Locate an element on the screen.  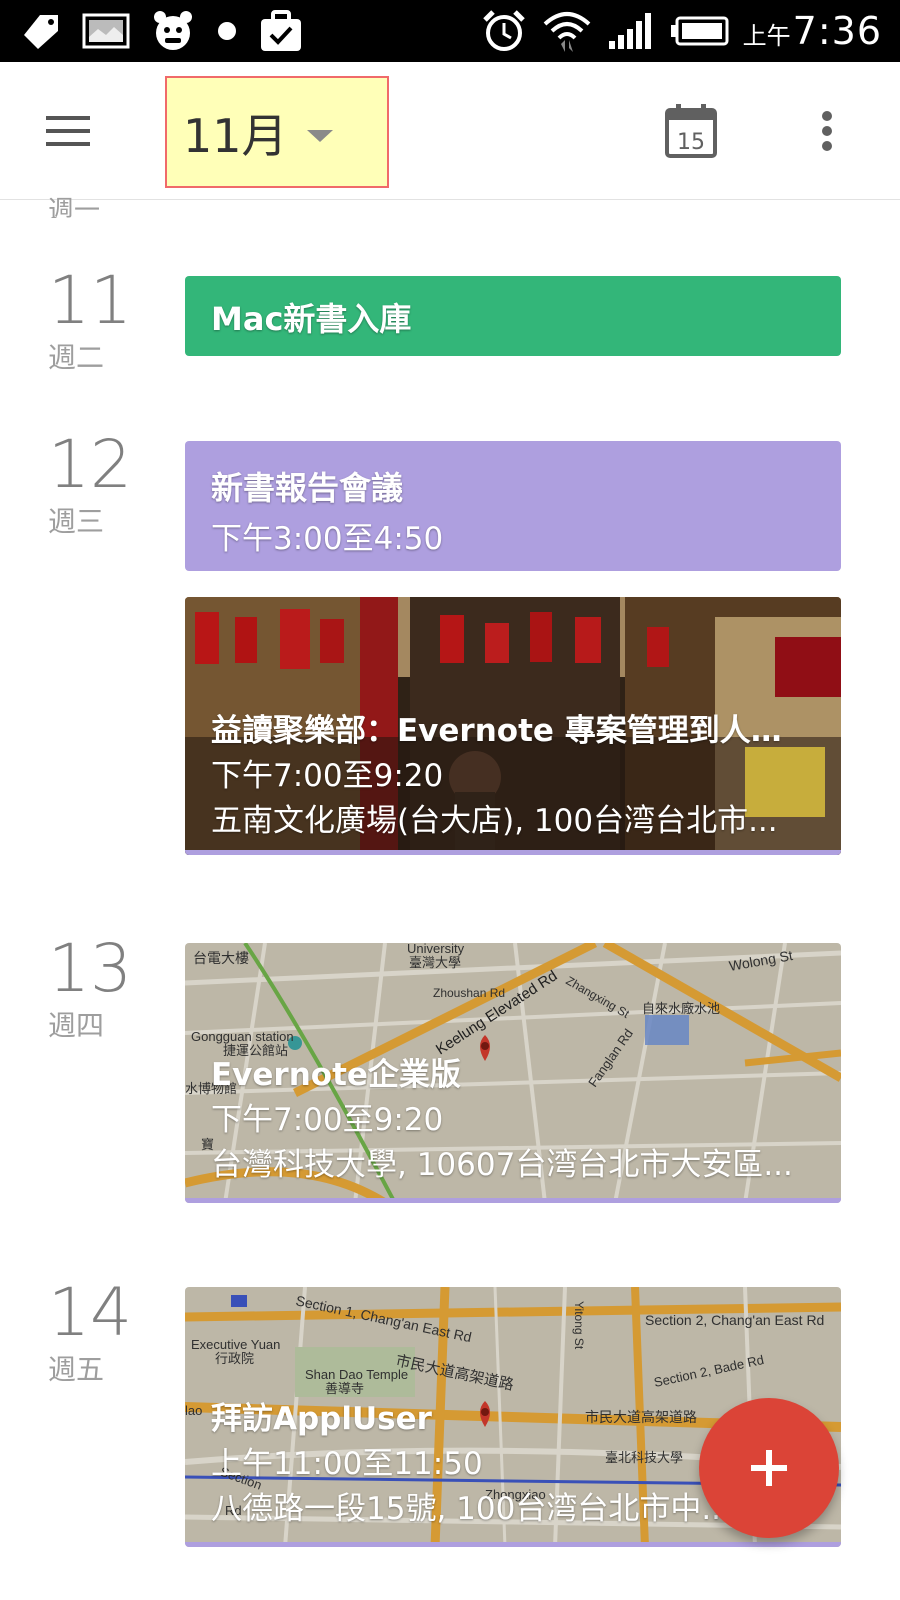
battery-icon is located at coordinates (699, 31).